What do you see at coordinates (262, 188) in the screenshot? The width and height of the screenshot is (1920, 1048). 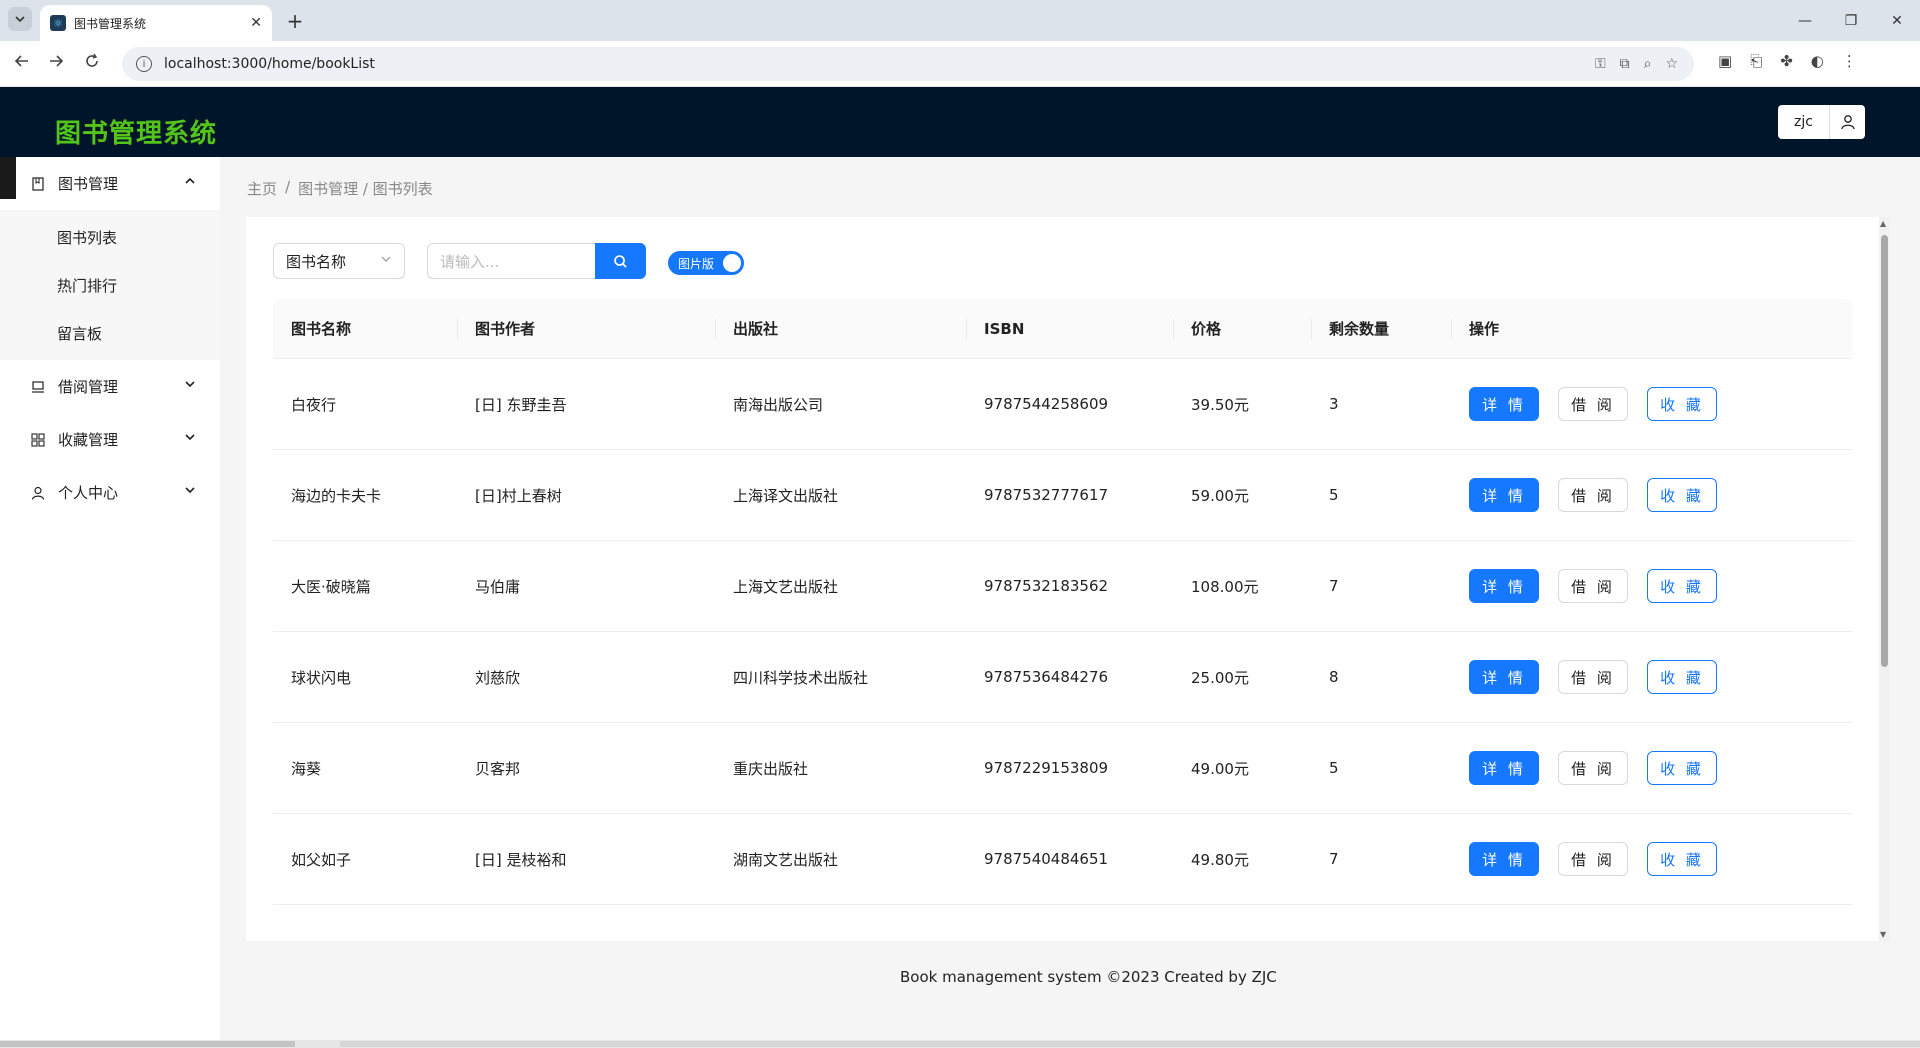 I see `breadcrumb-home: 主页` at bounding box center [262, 188].